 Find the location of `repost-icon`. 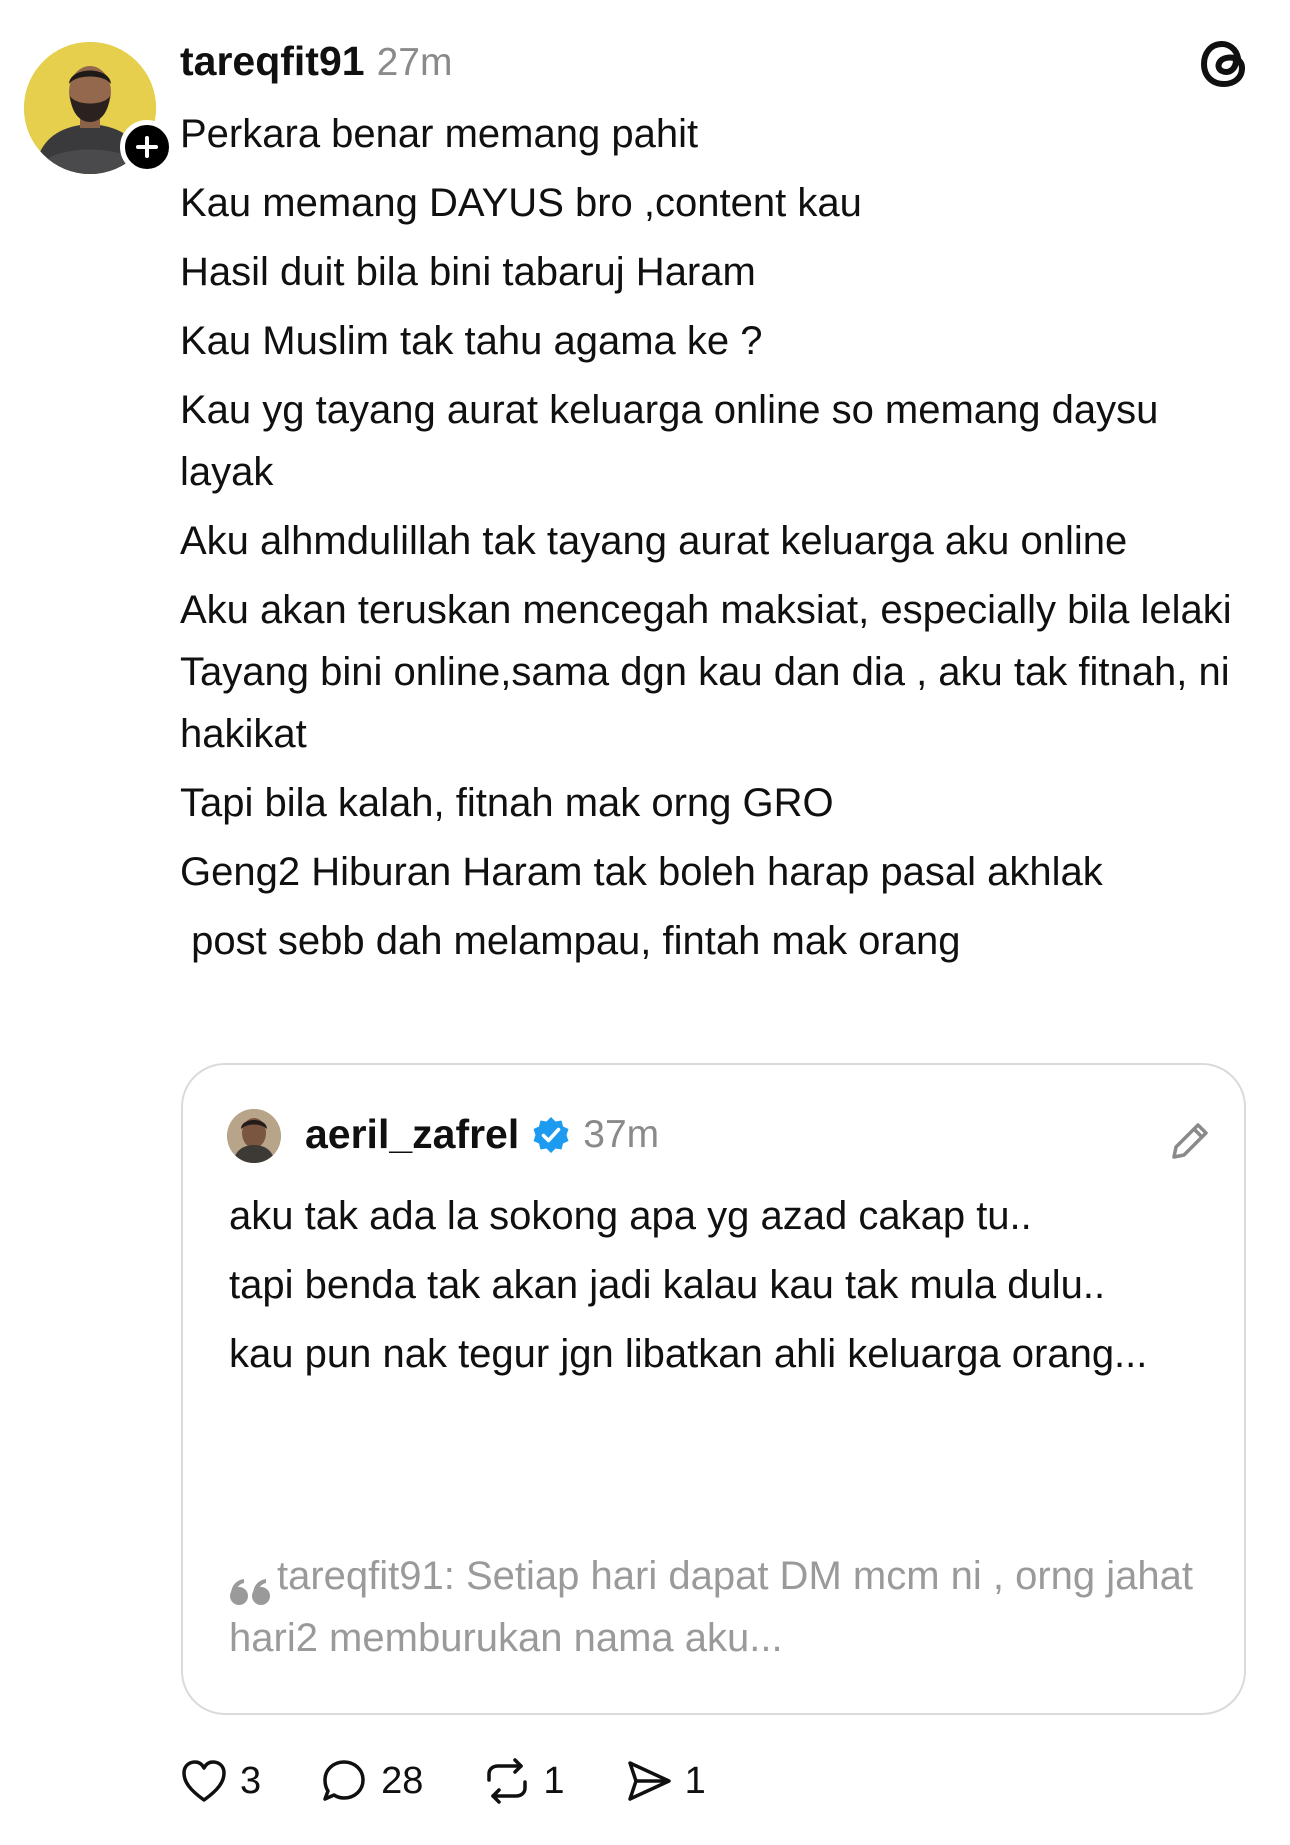

repost-icon is located at coordinates (507, 1781).